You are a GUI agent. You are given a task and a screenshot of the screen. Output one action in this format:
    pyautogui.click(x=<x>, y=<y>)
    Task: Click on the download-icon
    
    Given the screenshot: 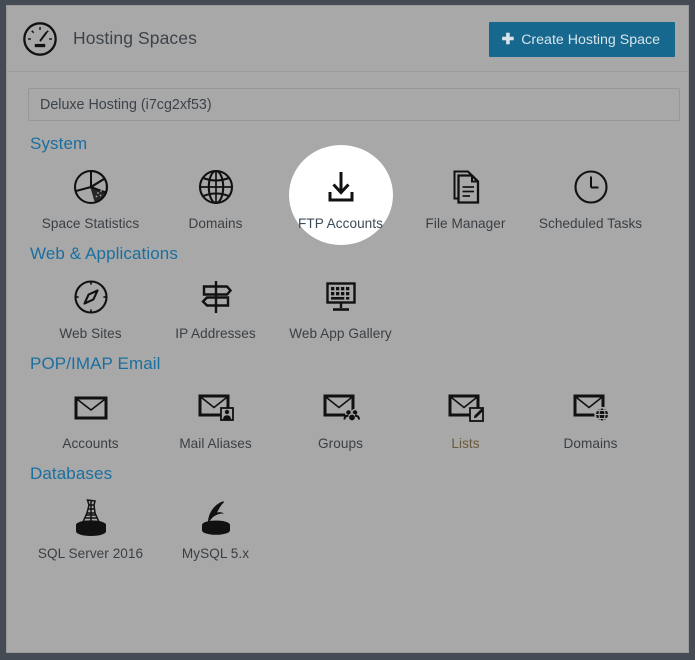 What is the action you would take?
    pyautogui.click(x=341, y=187)
    